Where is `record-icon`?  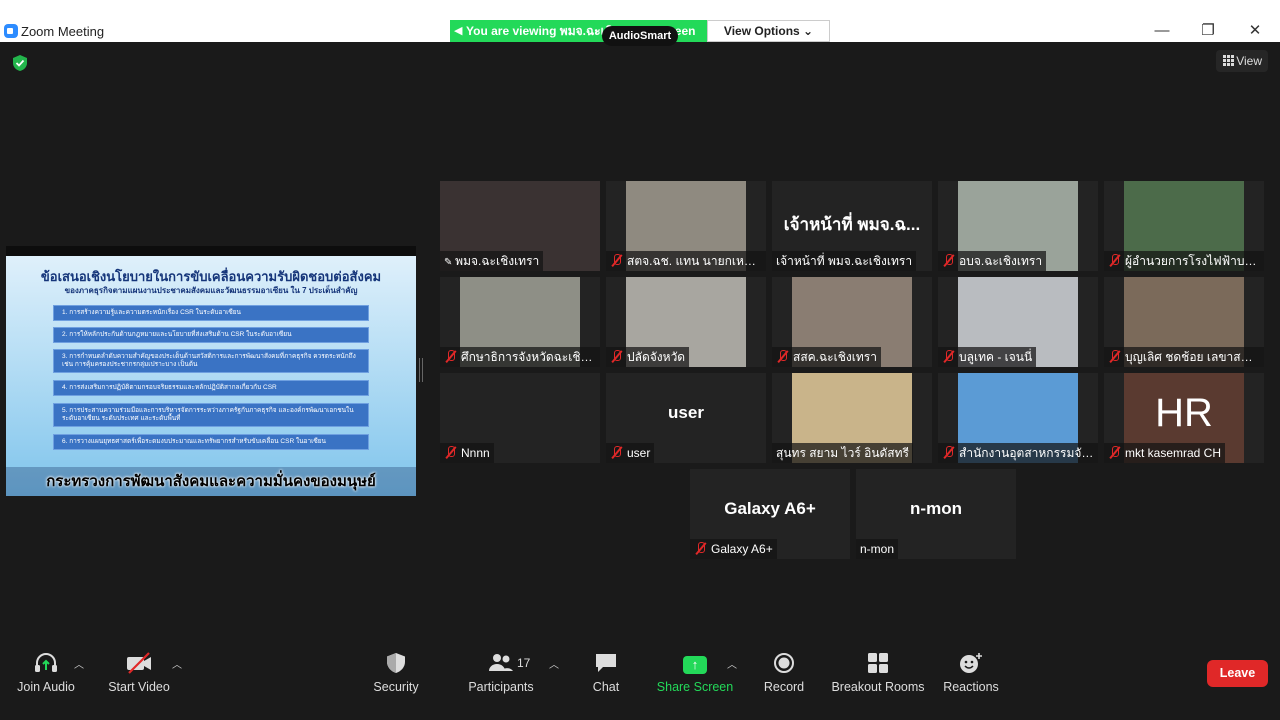 record-icon is located at coordinates (784, 663).